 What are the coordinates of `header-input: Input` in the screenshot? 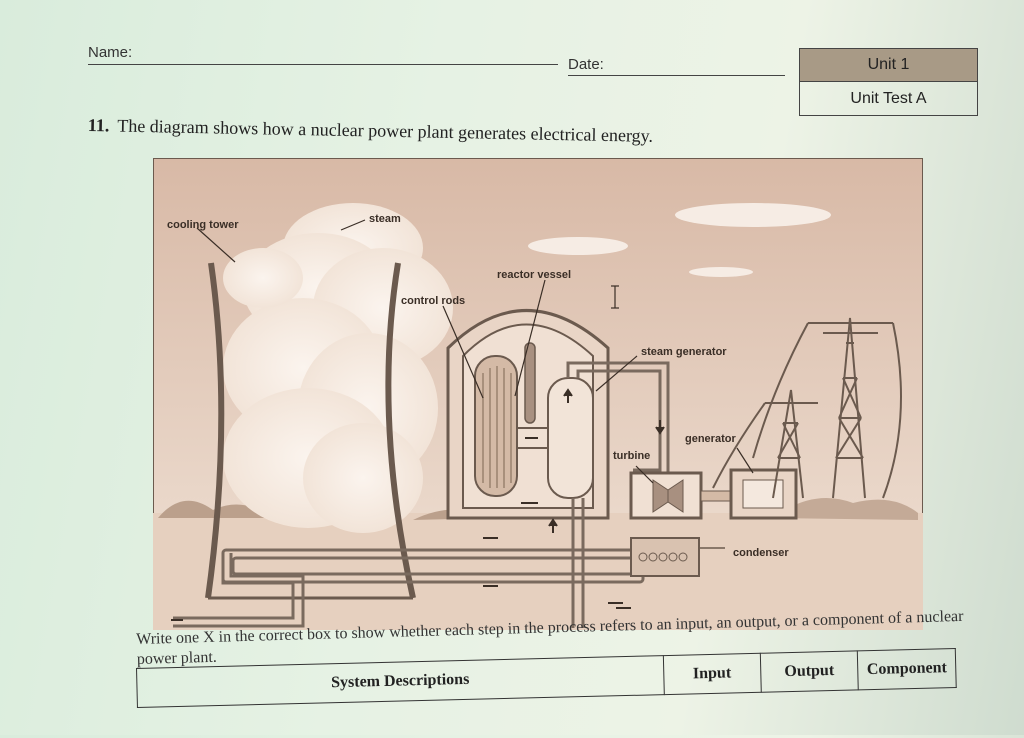 It's located at (712, 674).